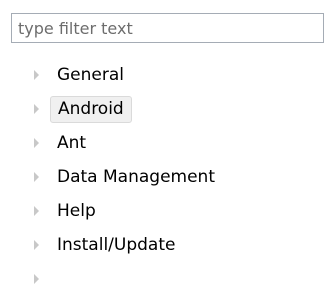  I want to click on tree-item-install-update: Install/Update, so click(167, 245).